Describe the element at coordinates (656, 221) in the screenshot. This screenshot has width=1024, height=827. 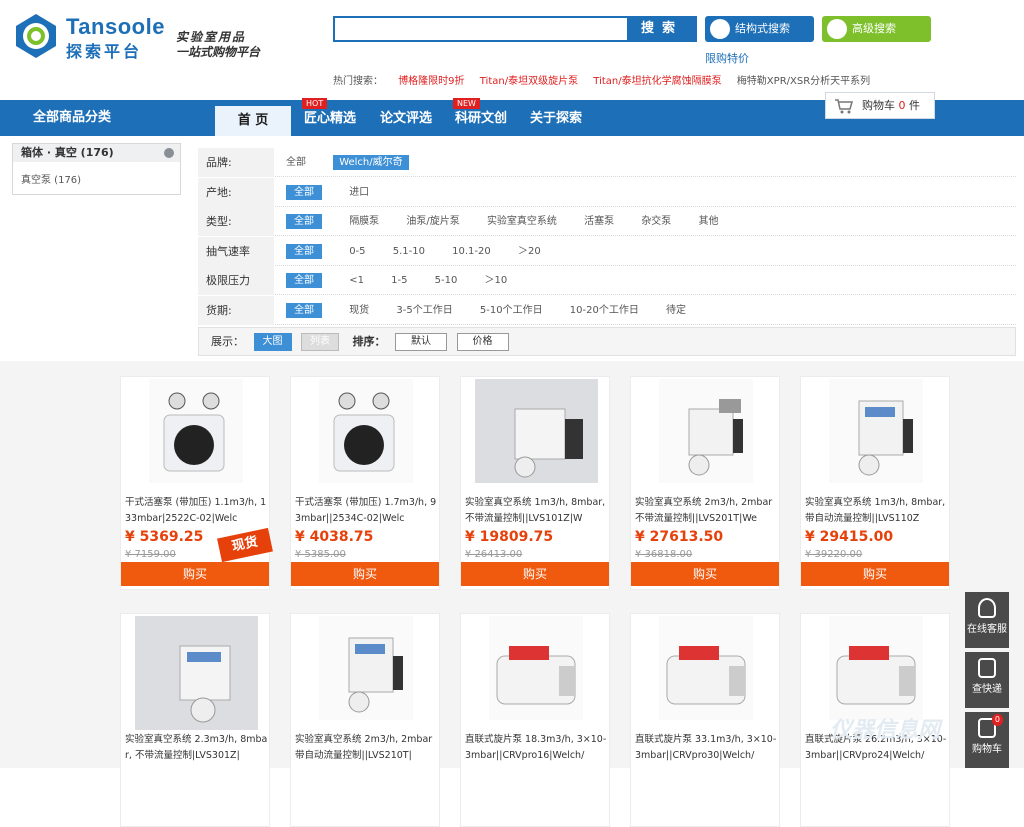
I see `filter-option: 杂交泵` at that location.